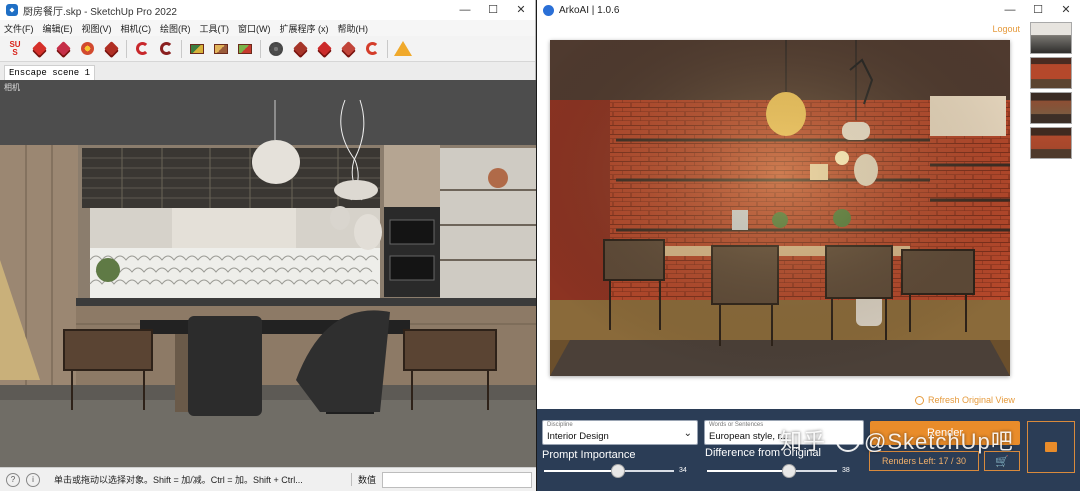 Image resolution: width=1080 pixels, height=491 pixels. I want to click on sketchup-app-icon, so click(12, 10).